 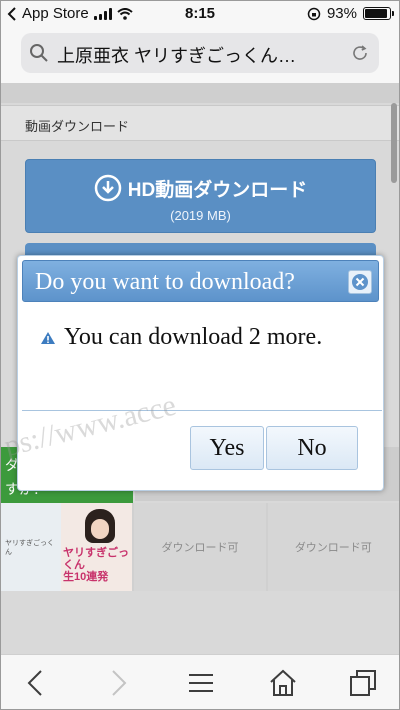 What do you see at coordinates (117, 683) in the screenshot?
I see `forward-icon` at bounding box center [117, 683].